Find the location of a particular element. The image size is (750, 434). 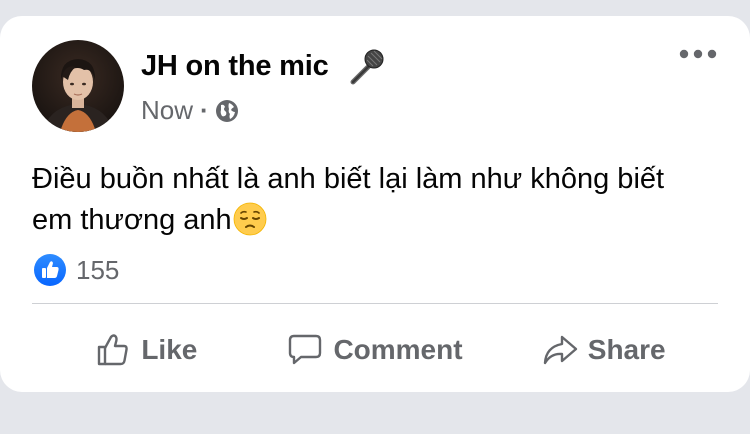

author-name: JH on the mic is located at coordinates (235, 66).